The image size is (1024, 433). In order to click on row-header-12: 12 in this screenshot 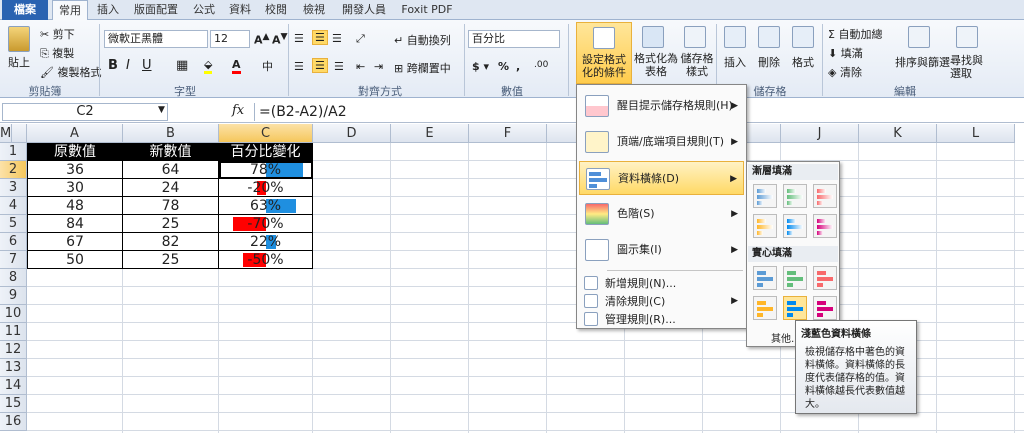, I will do `click(13, 350)`.